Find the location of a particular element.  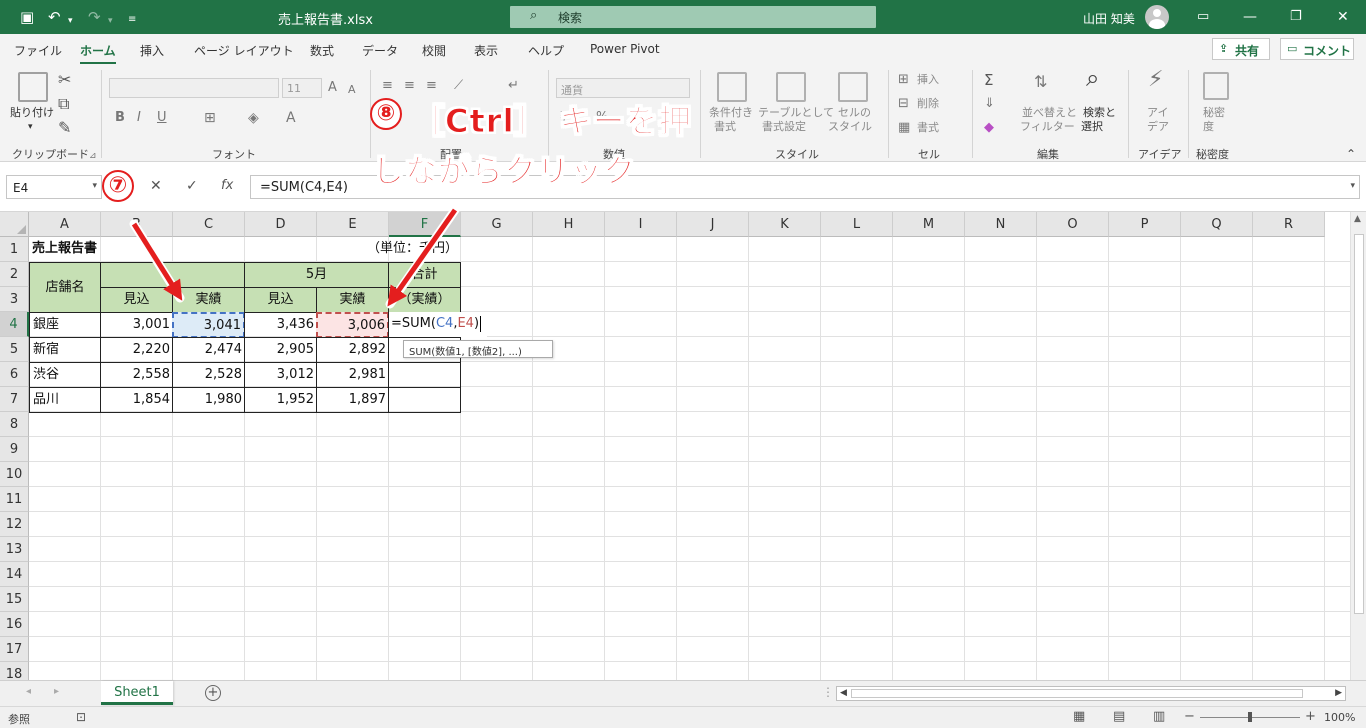

column-header-f: F is located at coordinates (425, 224).